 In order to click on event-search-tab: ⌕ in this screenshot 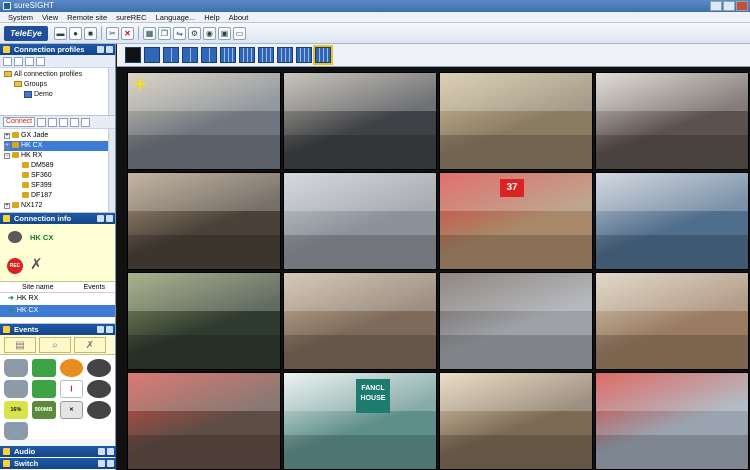, I will do `click(55, 345)`.